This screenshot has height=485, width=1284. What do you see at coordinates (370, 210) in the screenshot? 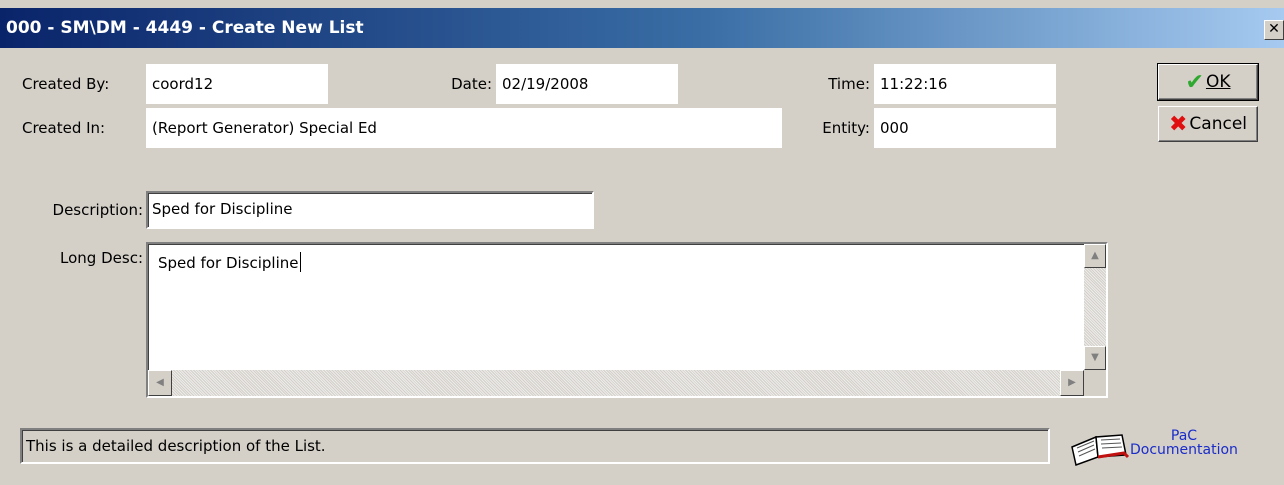
I see `description-input: Sped for Discipline` at bounding box center [370, 210].